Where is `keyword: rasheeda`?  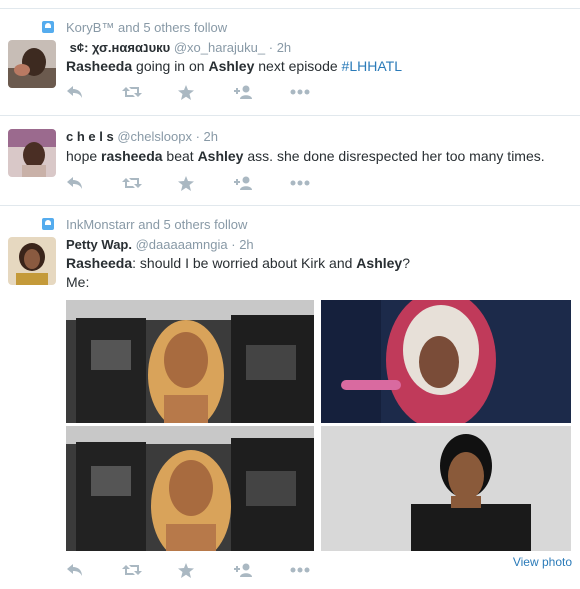
keyword: rasheeda is located at coordinates (132, 156).